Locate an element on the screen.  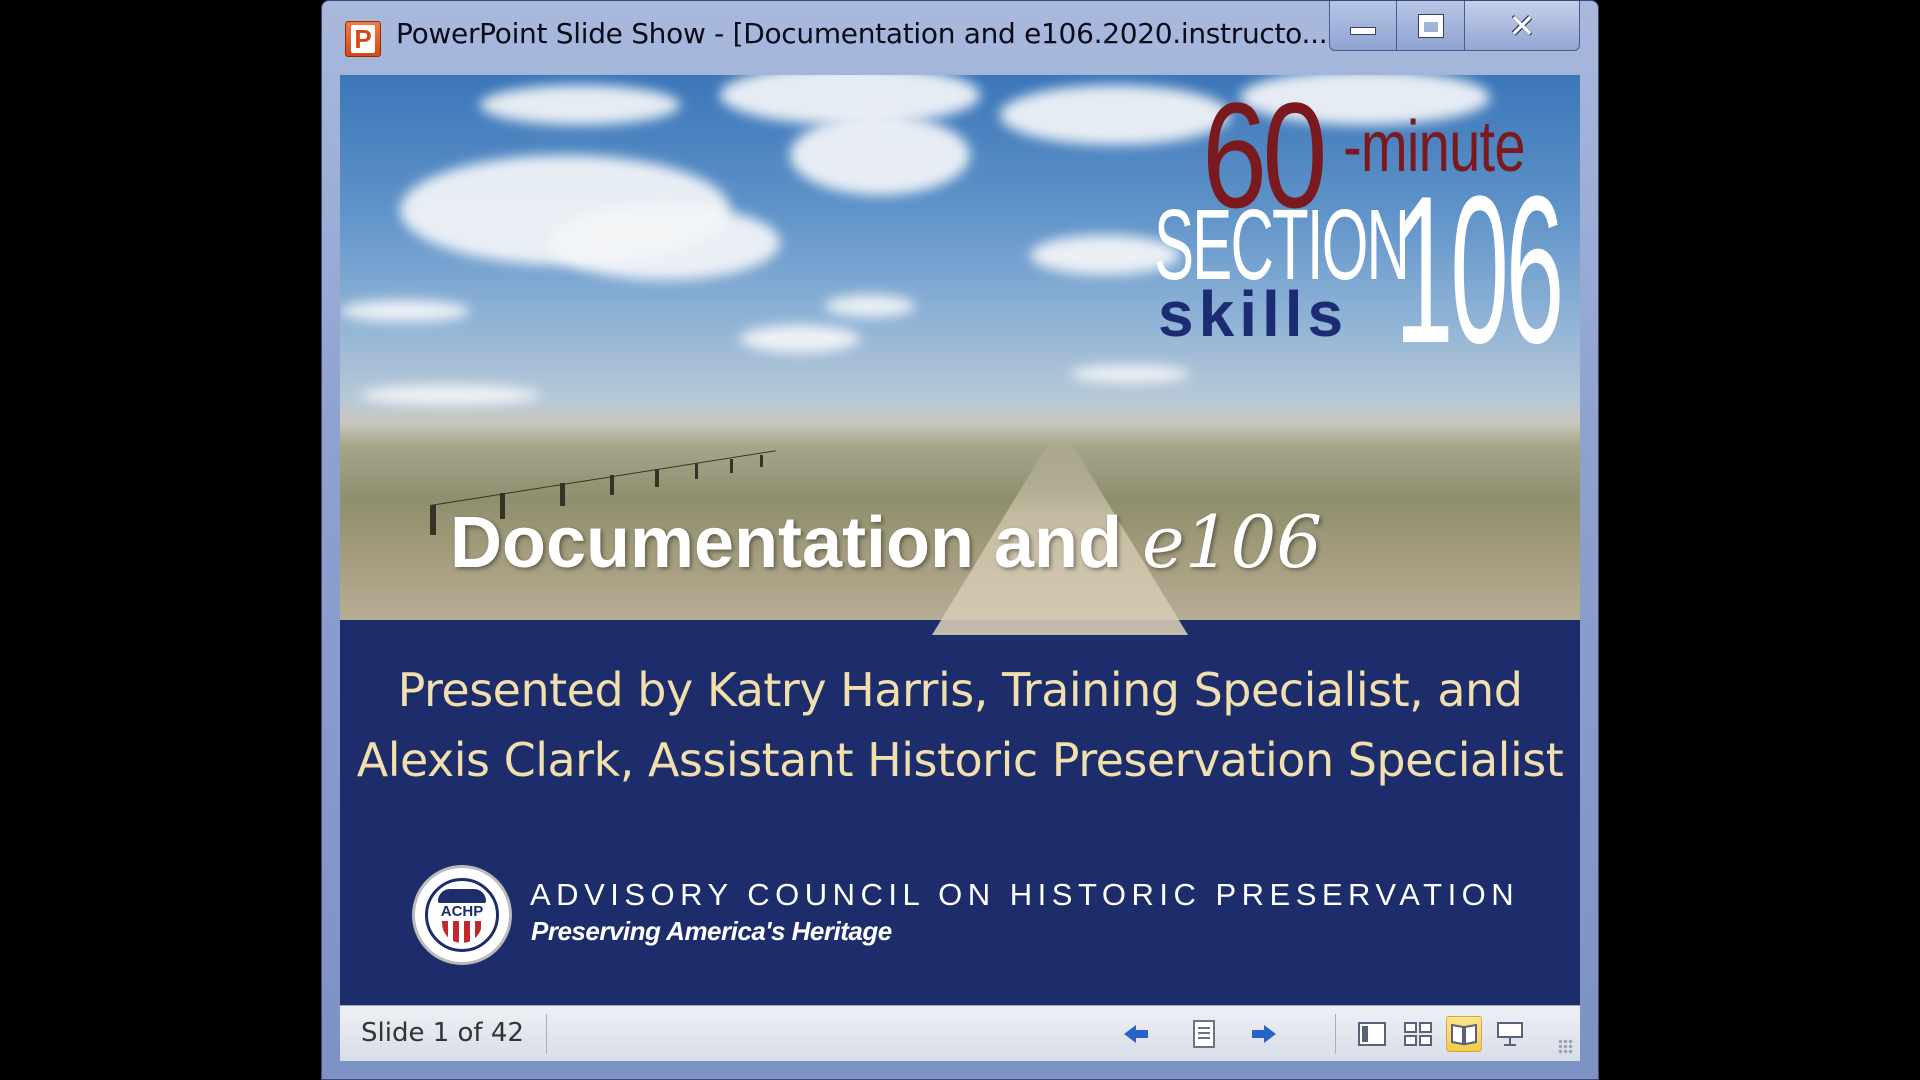
next-slide-button is located at coordinates (1264, 1034).